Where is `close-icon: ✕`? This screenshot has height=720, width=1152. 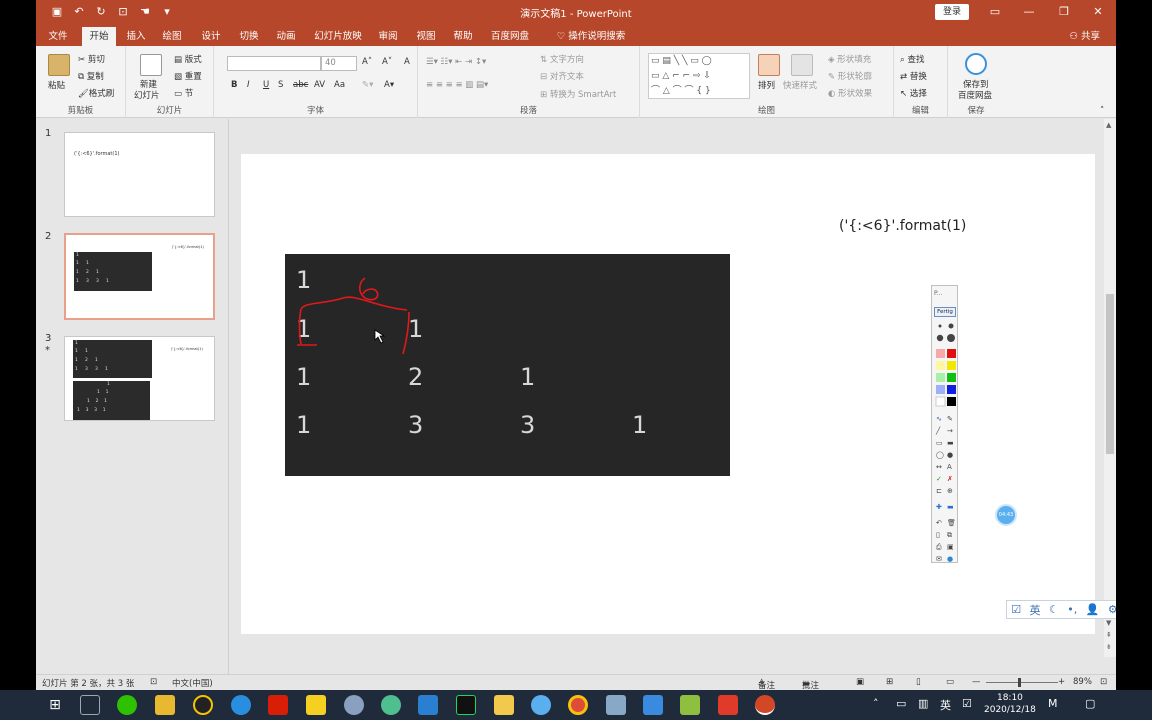 close-icon: ✕ is located at coordinates (1098, 12).